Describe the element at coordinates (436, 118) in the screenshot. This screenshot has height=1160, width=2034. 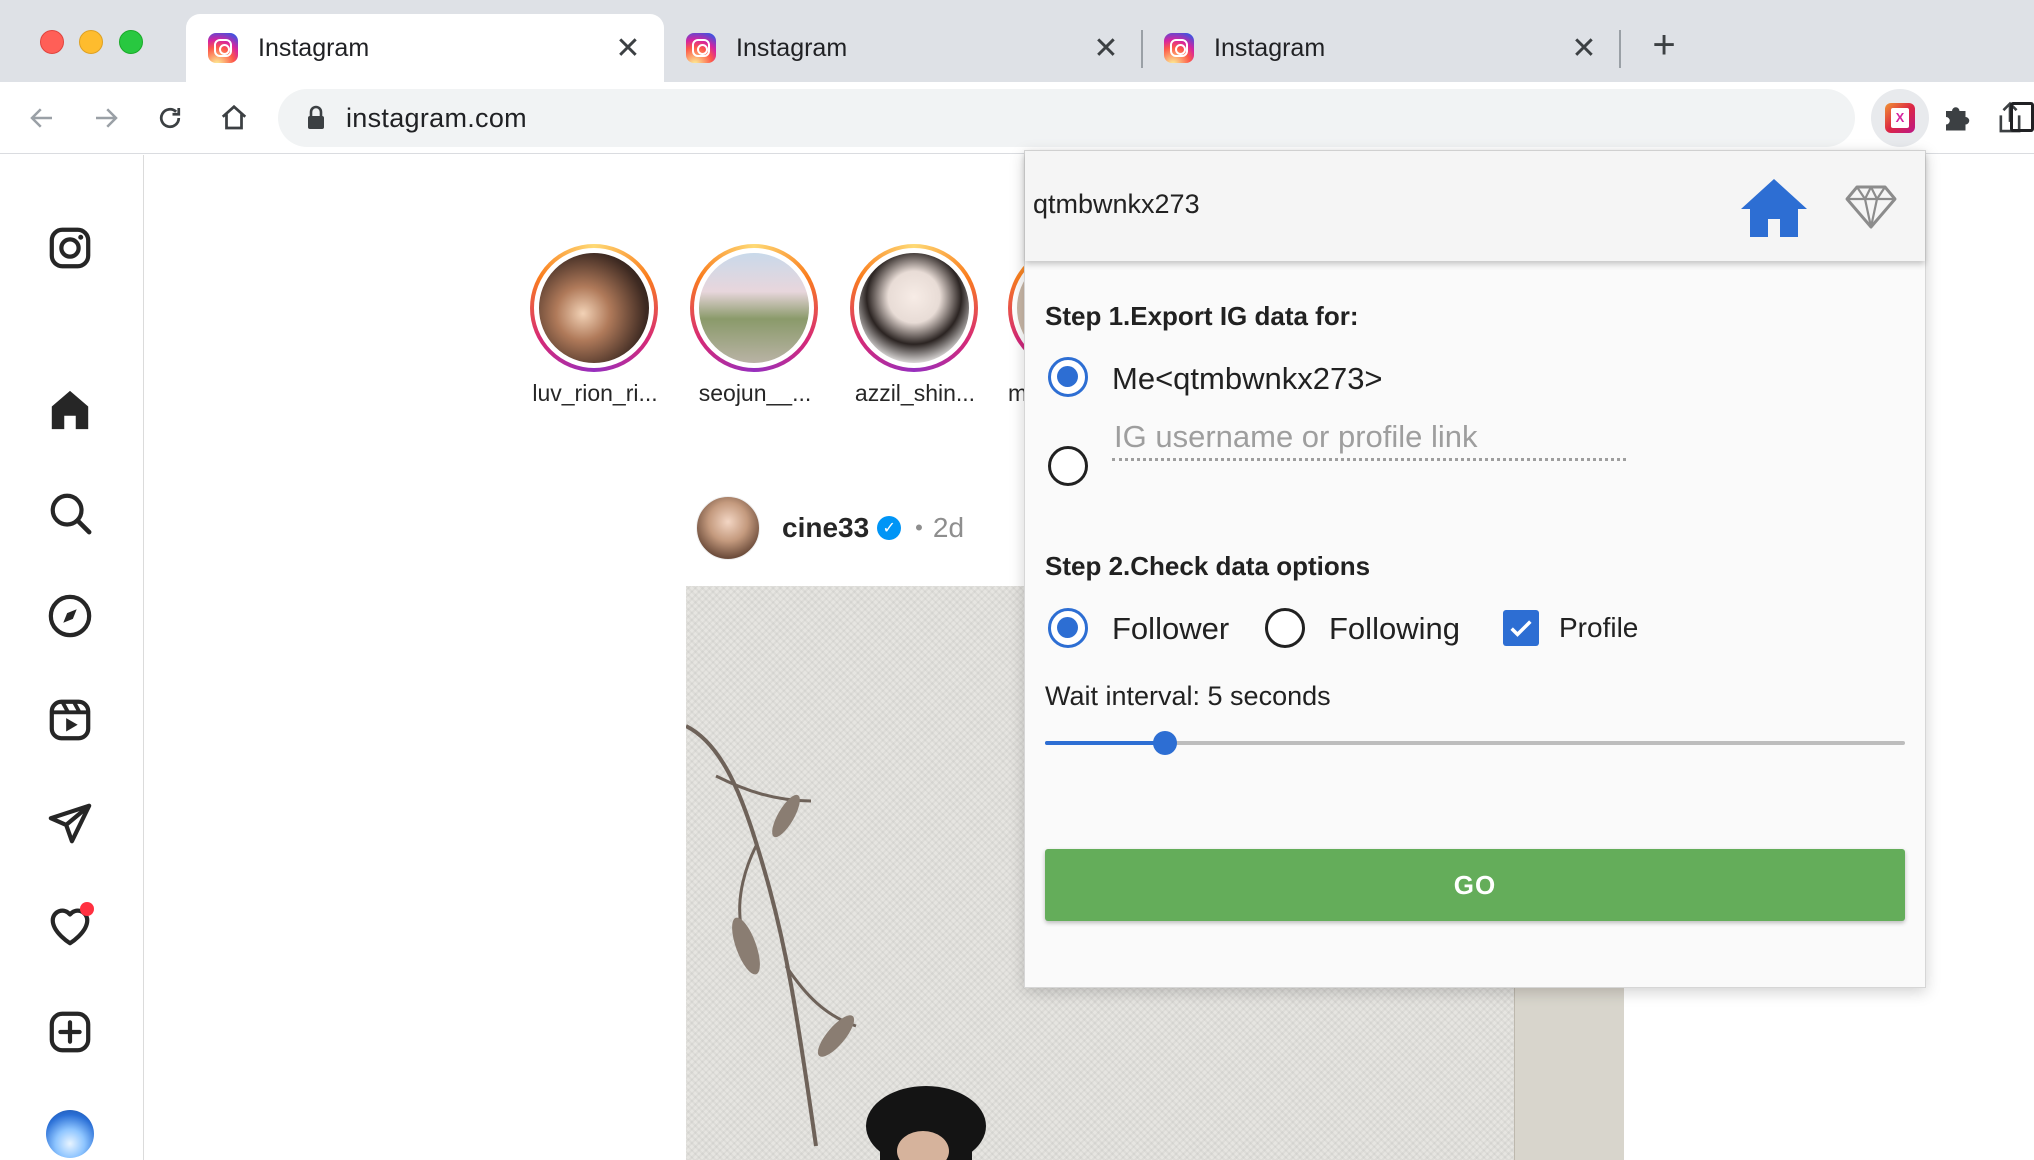
I see `url-text: instagram.com` at that location.